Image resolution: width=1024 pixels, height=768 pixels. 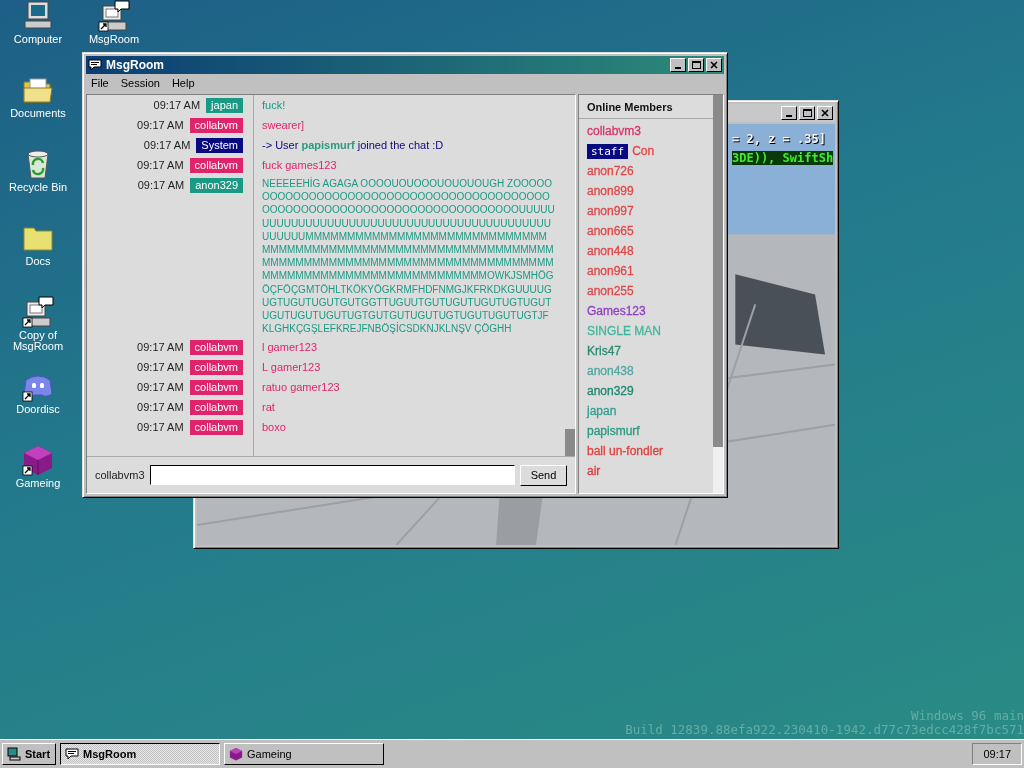 I want to click on message-text: ratuo gamer123, so click(x=301, y=388).